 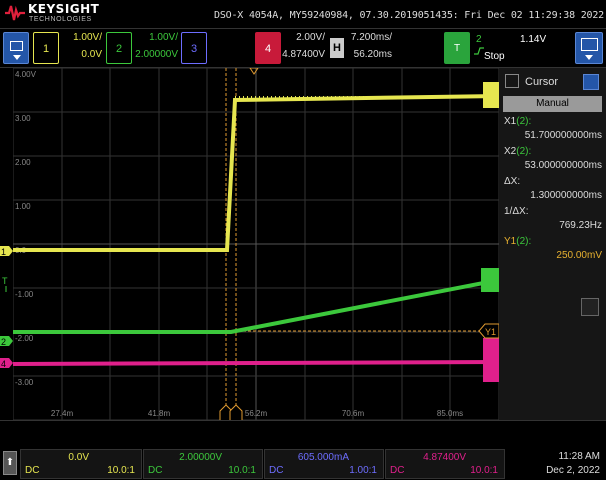 What do you see at coordinates (304, 37) in the screenshot?
I see `channel-4-scale: 2.00V/` at bounding box center [304, 37].